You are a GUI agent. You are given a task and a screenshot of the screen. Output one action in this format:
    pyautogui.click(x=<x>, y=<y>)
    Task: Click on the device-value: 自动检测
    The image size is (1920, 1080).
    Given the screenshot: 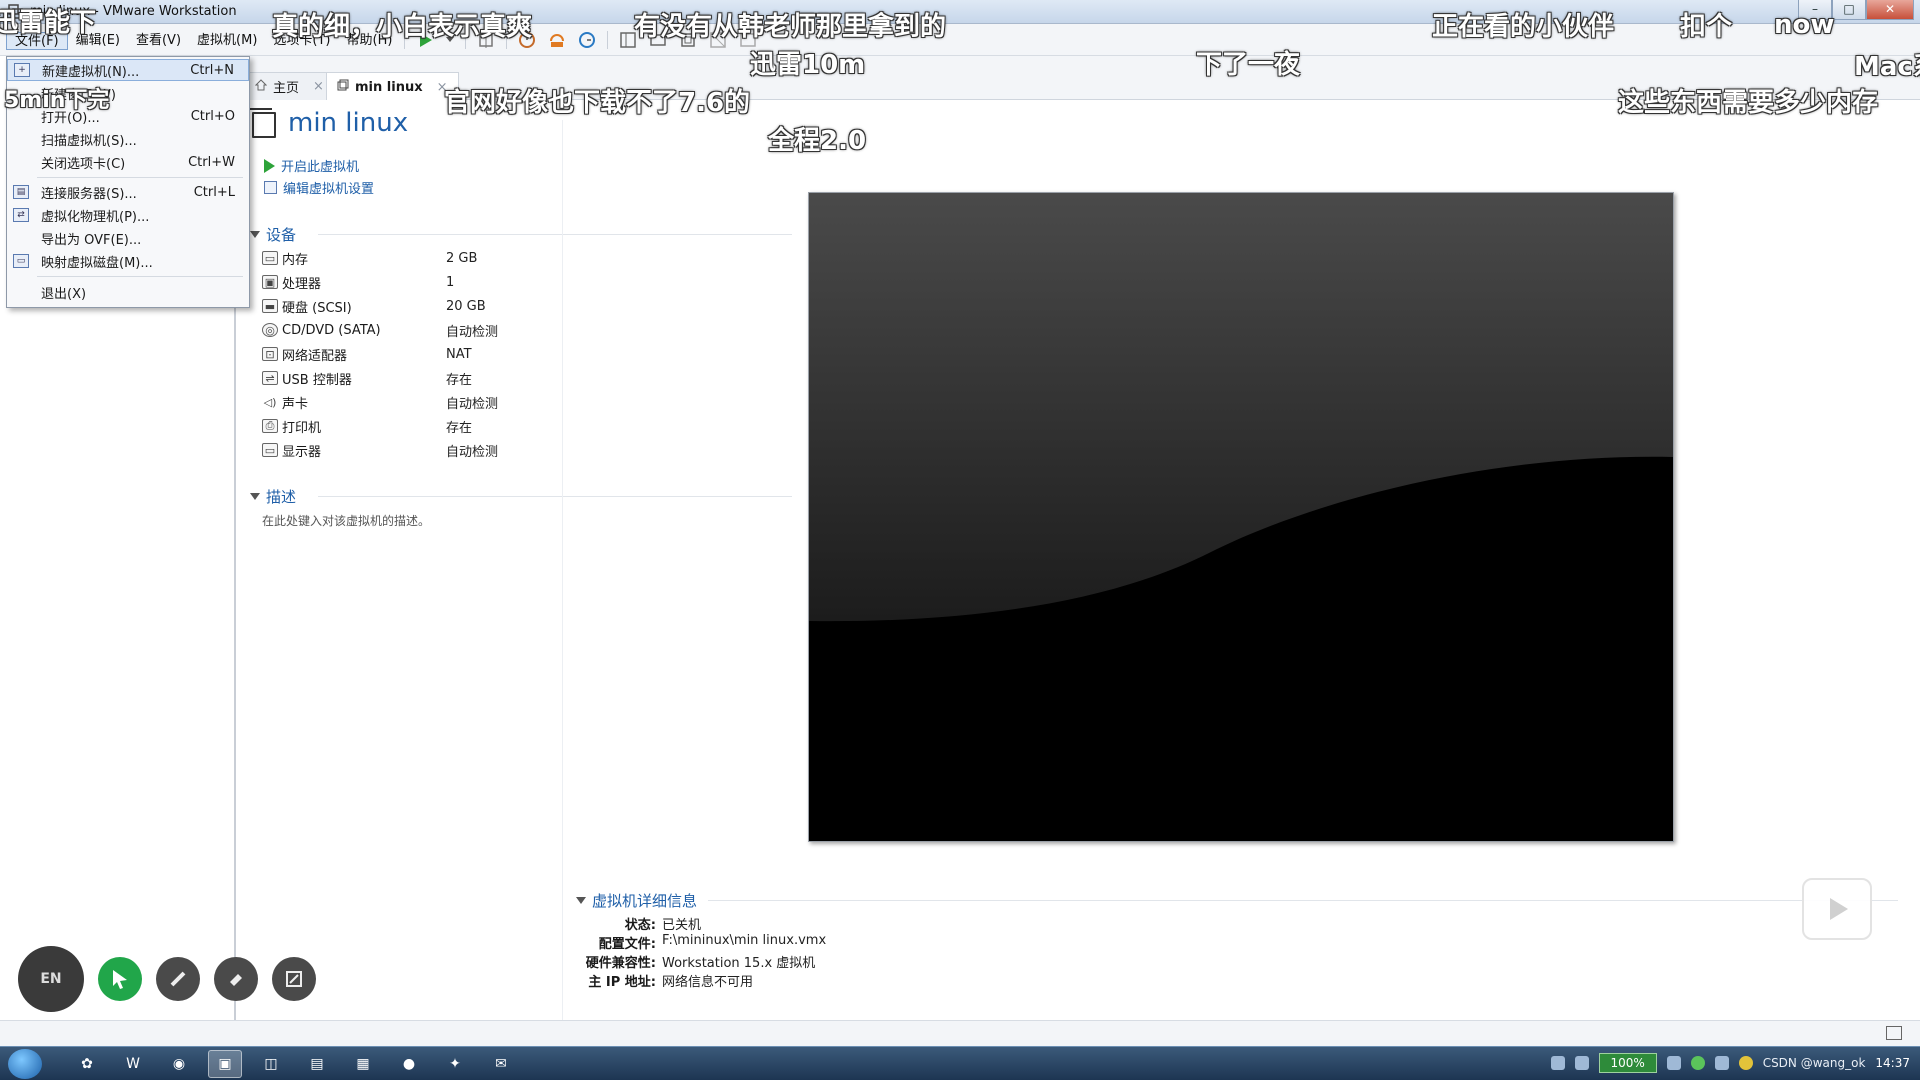 What is the action you would take?
    pyautogui.click(x=472, y=452)
    